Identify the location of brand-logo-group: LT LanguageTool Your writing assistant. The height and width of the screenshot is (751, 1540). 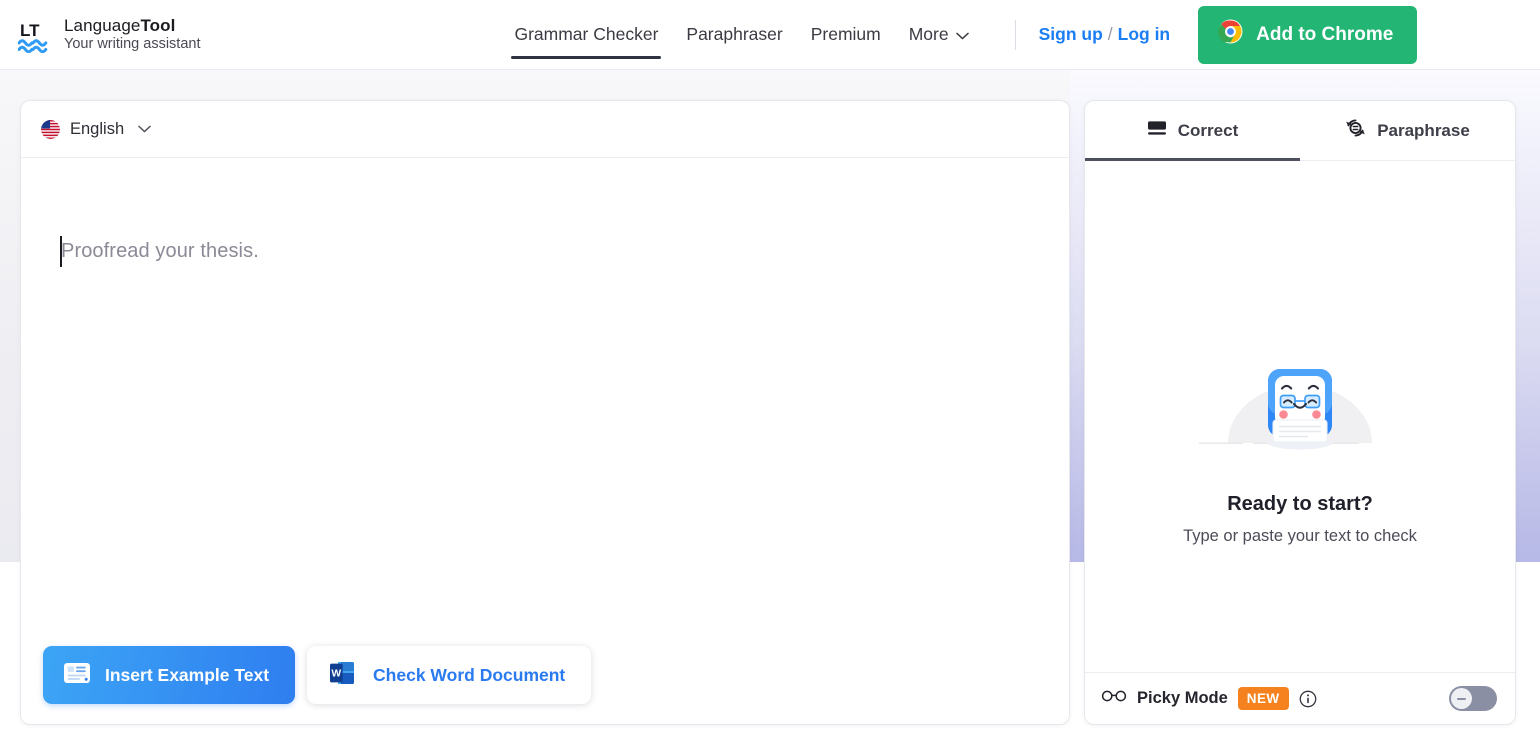
(100, 34).